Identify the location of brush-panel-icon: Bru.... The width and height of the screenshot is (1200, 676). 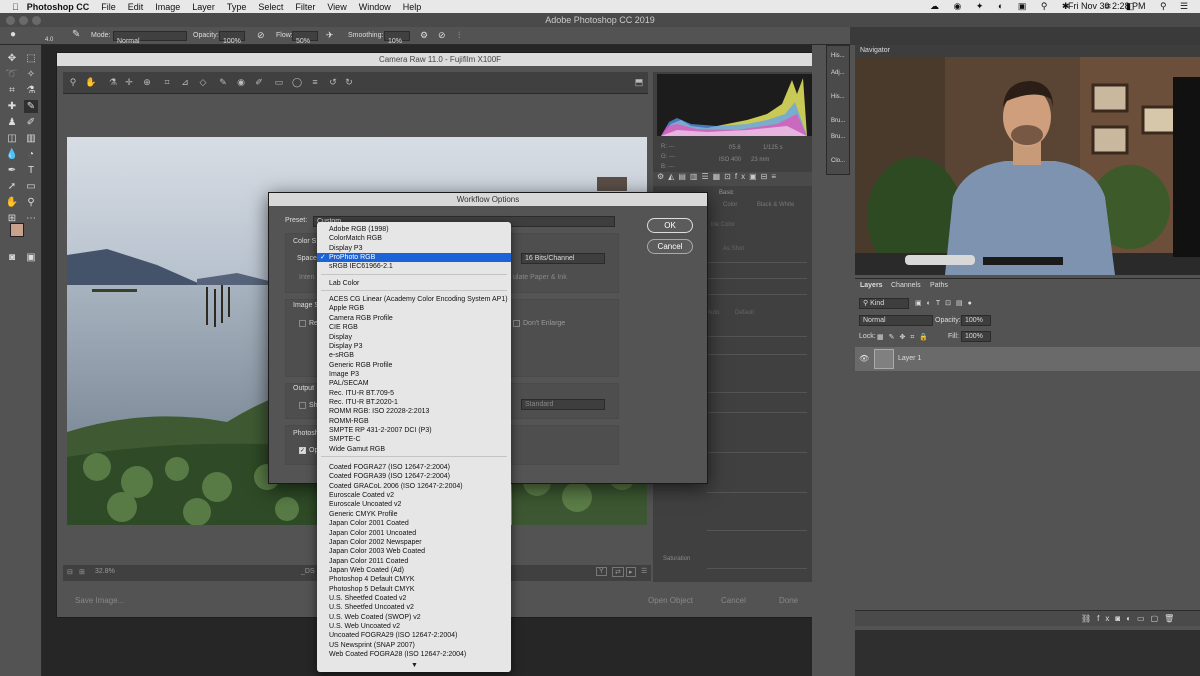
(838, 121).